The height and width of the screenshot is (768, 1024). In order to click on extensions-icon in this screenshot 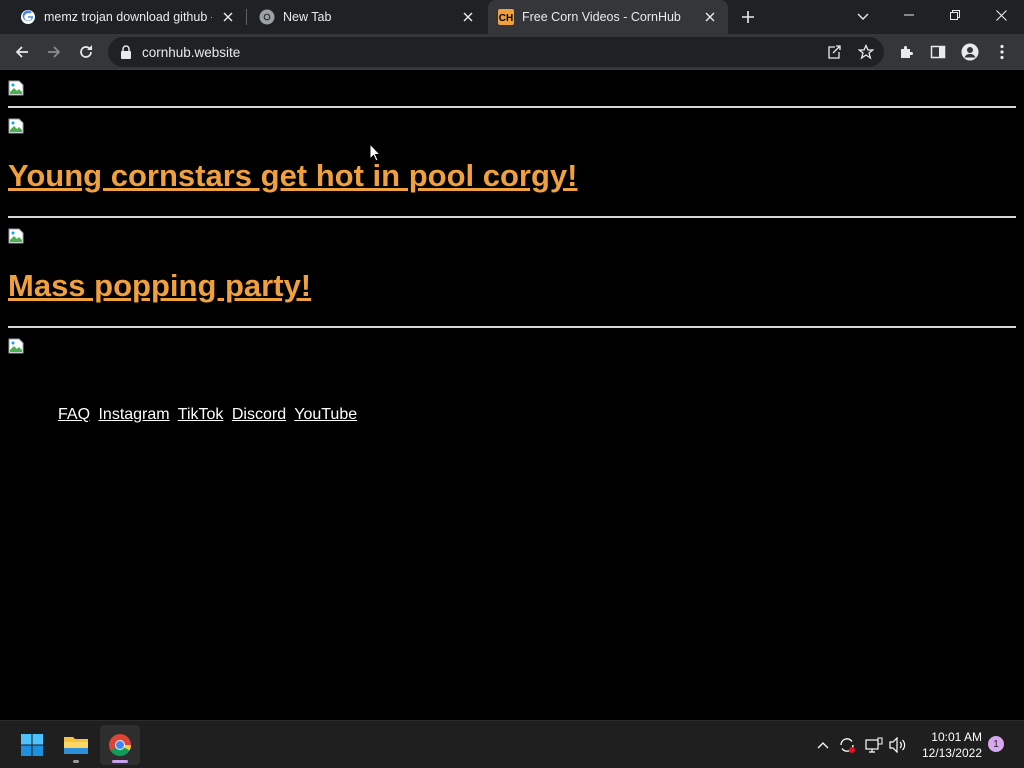, I will do `click(906, 52)`.